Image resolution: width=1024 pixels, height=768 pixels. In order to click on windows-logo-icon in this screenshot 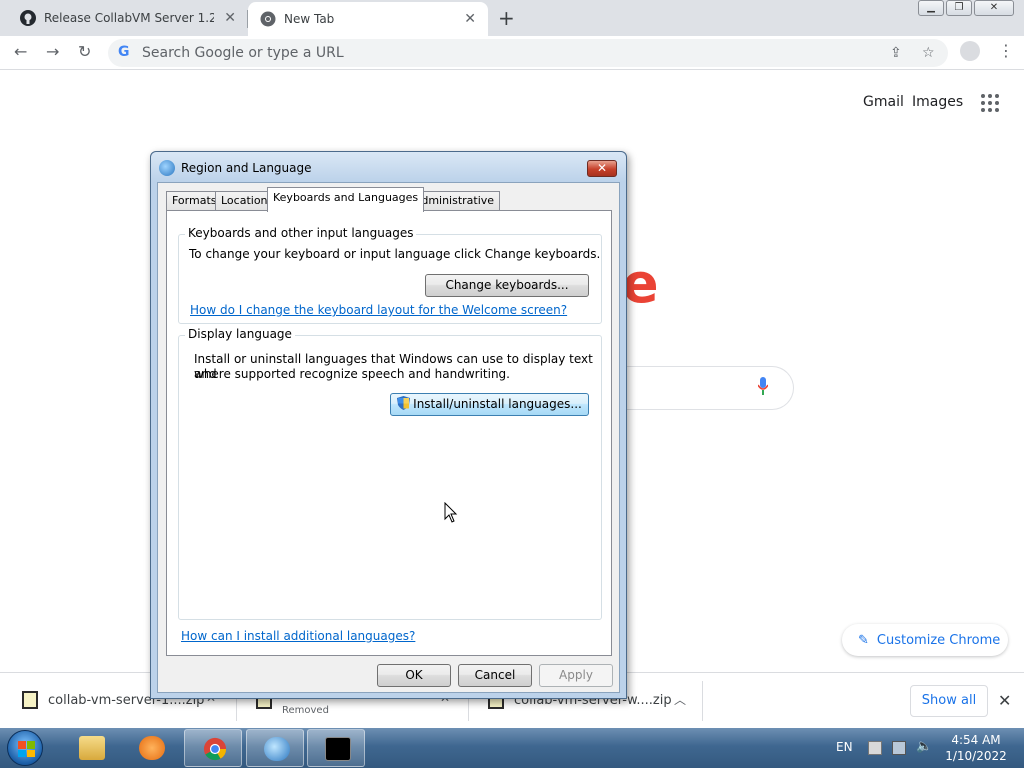, I will do `click(26, 749)`.